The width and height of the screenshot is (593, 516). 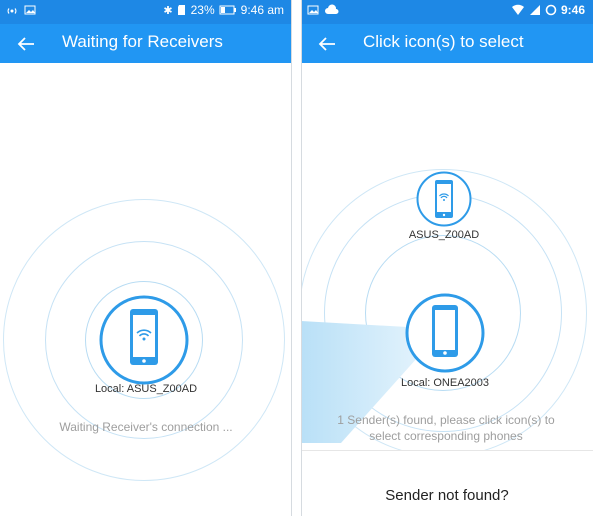 I want to click on cloud-upload-icon, so click(x=332, y=9).